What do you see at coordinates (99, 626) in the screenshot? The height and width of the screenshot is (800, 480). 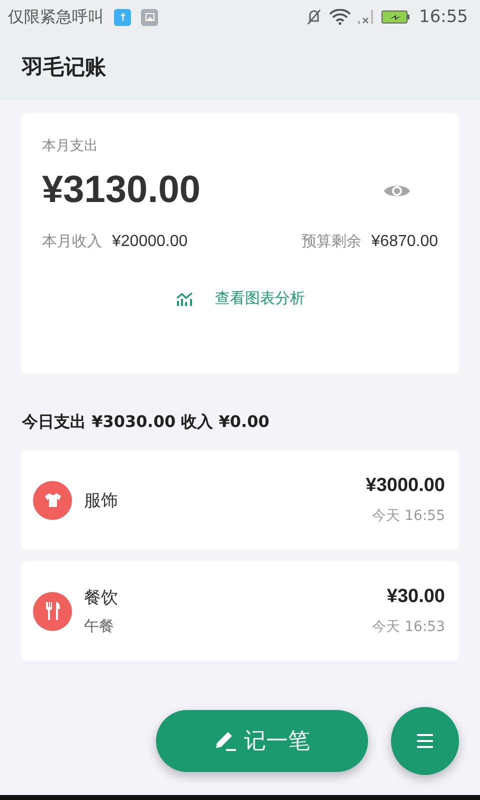 I see `record-note: 午餐` at bounding box center [99, 626].